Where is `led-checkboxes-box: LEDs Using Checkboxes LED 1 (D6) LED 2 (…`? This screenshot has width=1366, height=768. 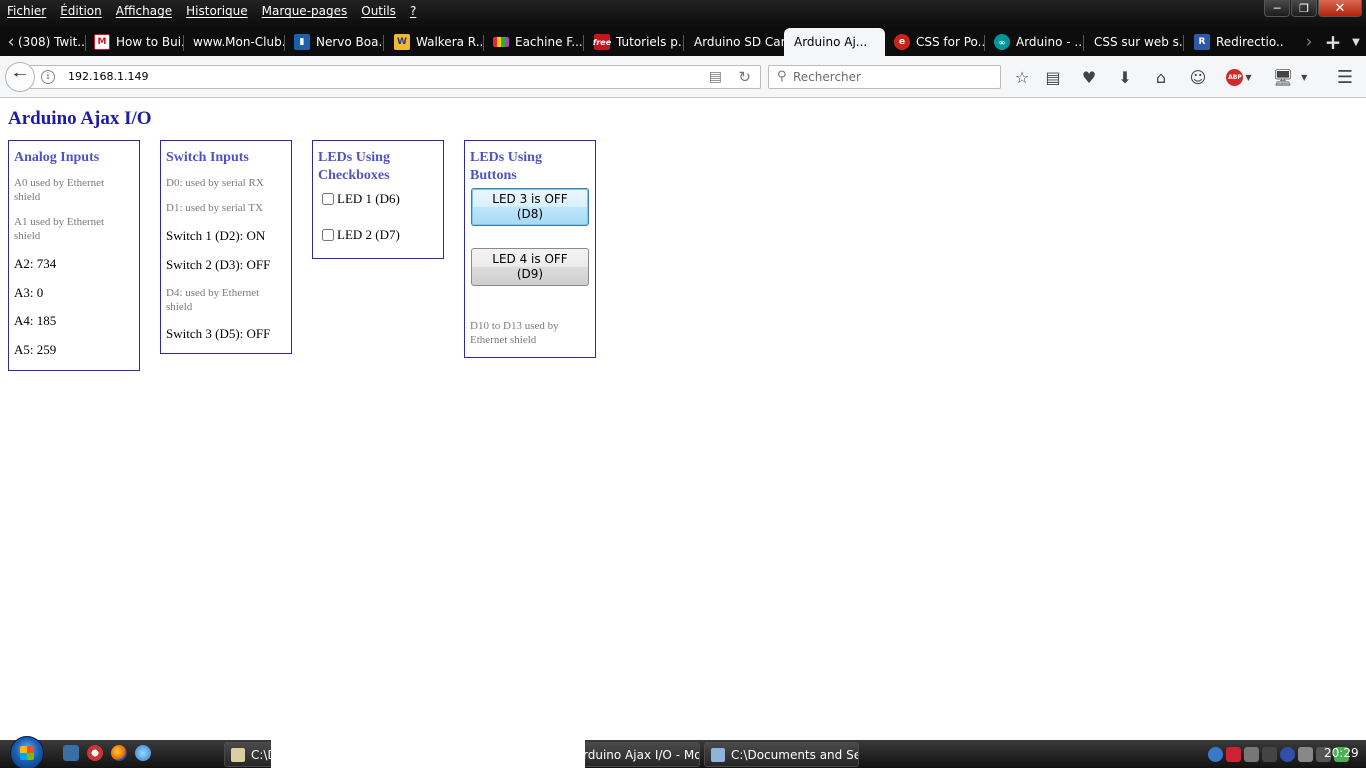
led-checkboxes-box: LEDs Using Checkboxes LED 1 (D6) LED 2 (… is located at coordinates (378, 199).